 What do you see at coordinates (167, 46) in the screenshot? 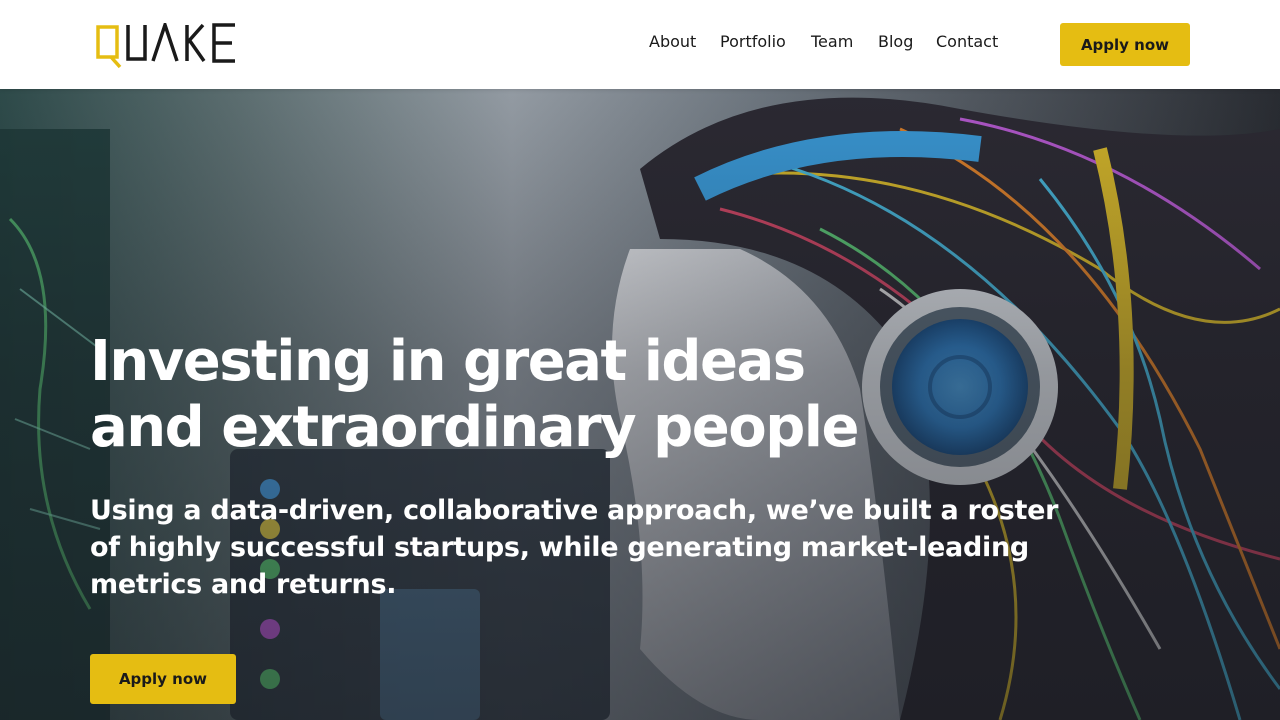
I see `quake-logo` at bounding box center [167, 46].